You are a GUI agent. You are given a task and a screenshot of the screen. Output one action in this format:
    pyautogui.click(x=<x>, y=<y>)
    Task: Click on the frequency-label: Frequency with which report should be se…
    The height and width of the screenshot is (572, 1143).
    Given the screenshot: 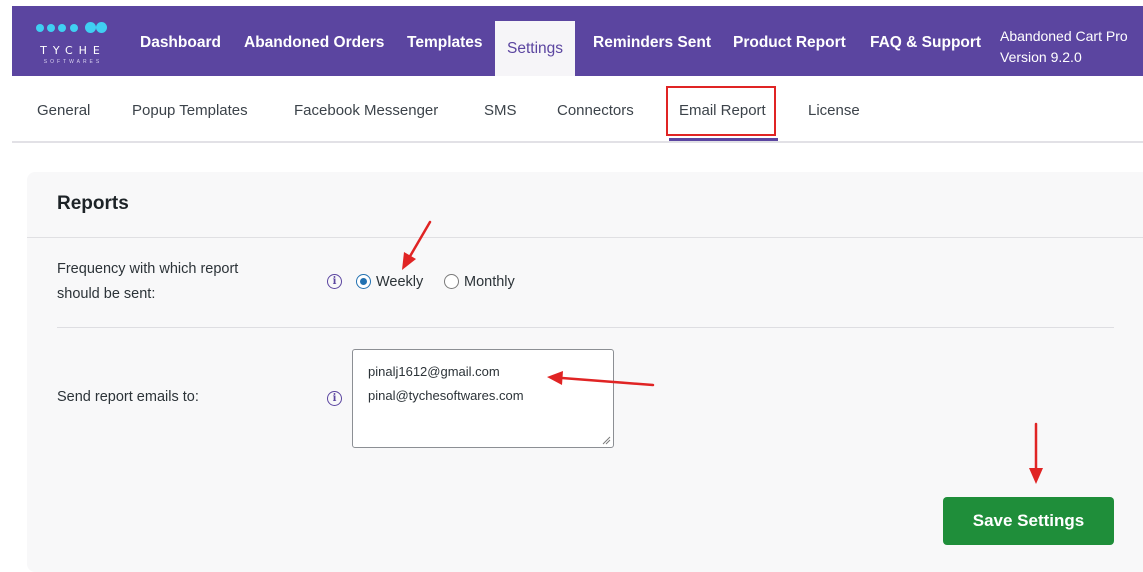 What is the action you would take?
    pyautogui.click(x=147, y=282)
    